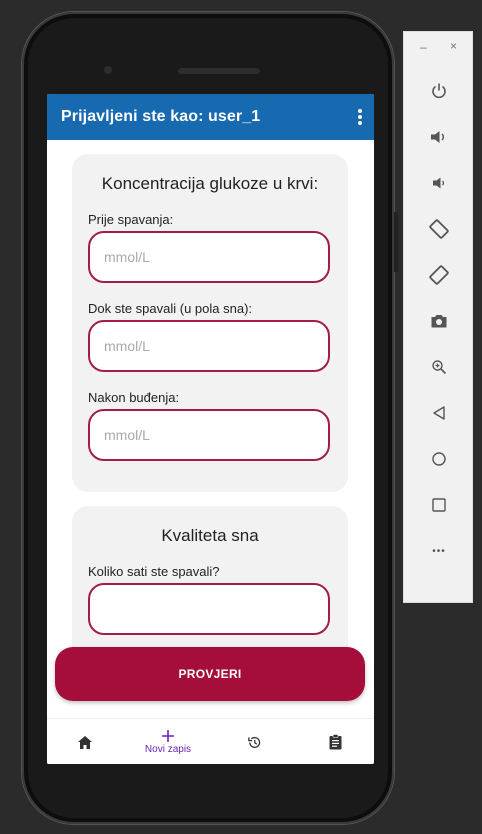 The height and width of the screenshot is (834, 482). I want to click on history-icon, so click(253, 742).